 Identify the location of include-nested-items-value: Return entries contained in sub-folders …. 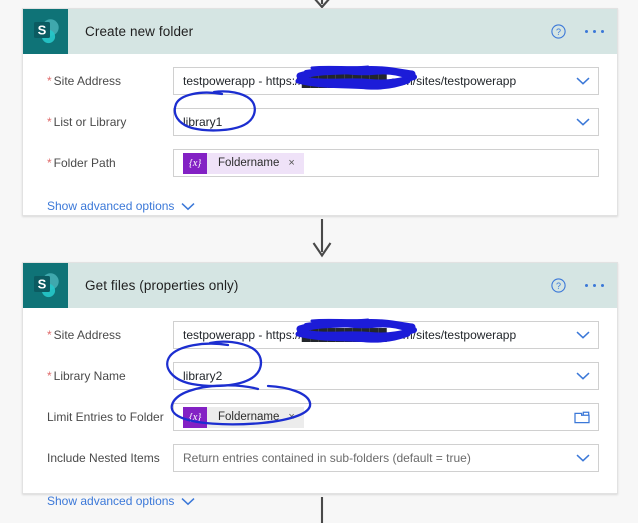
(327, 458).